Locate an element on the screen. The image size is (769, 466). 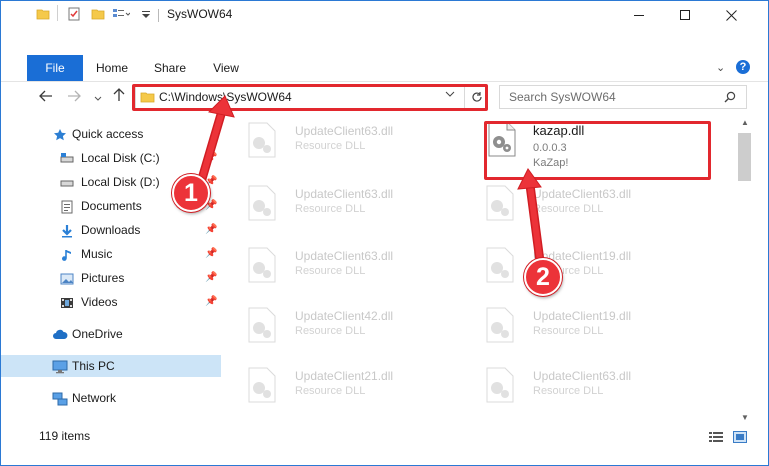
sidebar-item-downloads: Downloads 📌 is located at coordinates (111, 230).